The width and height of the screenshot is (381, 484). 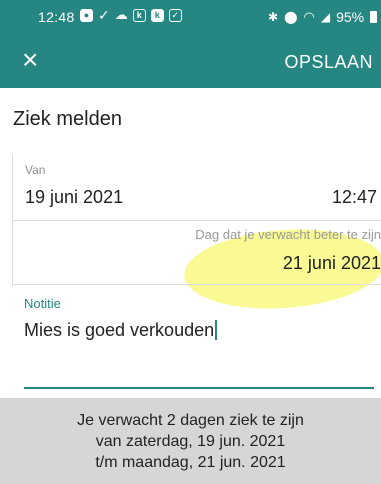 What do you see at coordinates (157, 15) in the screenshot?
I see `app-icon-2: k` at bounding box center [157, 15].